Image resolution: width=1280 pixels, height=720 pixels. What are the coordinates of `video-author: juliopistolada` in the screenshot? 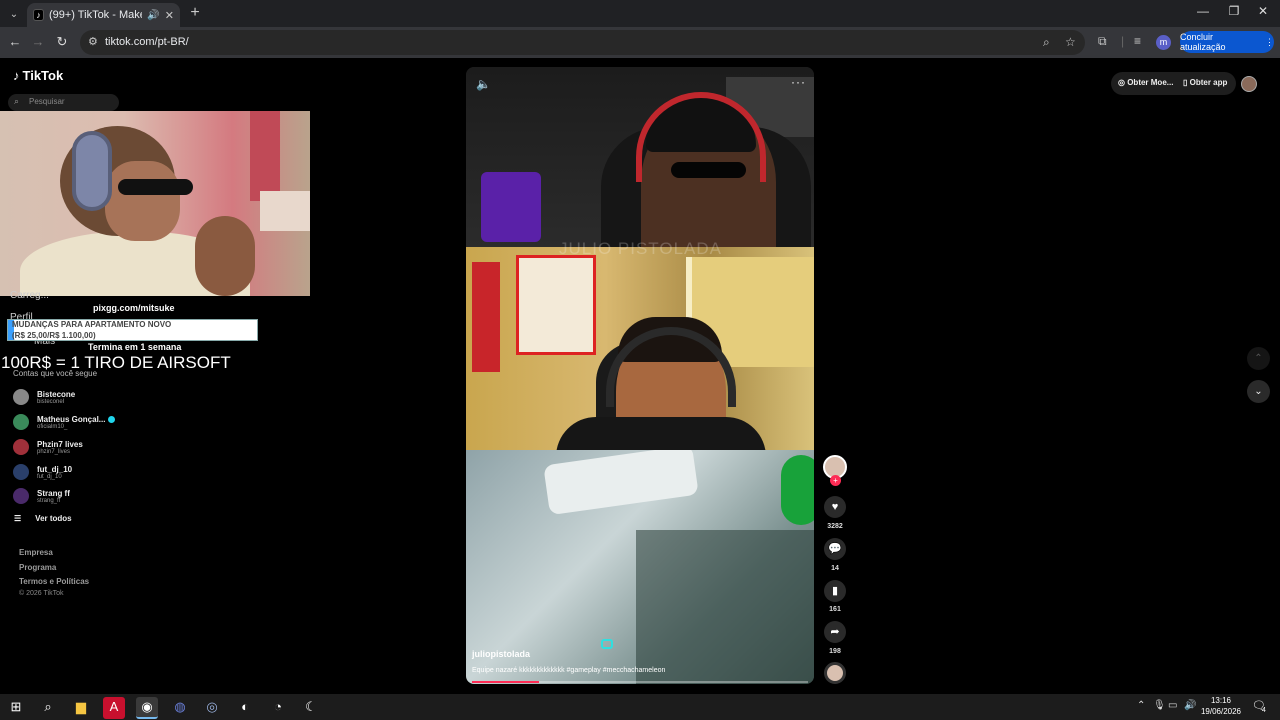 It's located at (501, 654).